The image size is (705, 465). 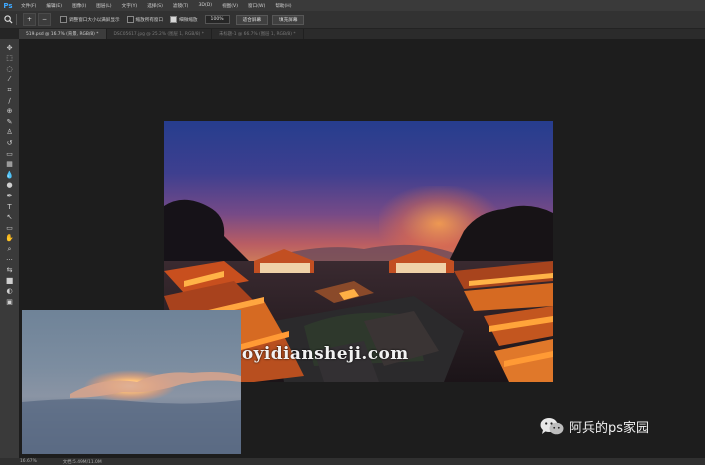 I want to click on menu-file: 文件(F), so click(x=28, y=6).